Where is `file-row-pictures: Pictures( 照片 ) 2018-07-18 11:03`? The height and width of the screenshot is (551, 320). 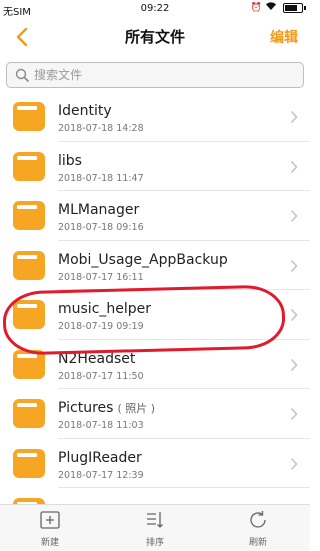 file-row-pictures: Pictures( 照片 ) 2018-07-18 11:03 is located at coordinates (155, 414).